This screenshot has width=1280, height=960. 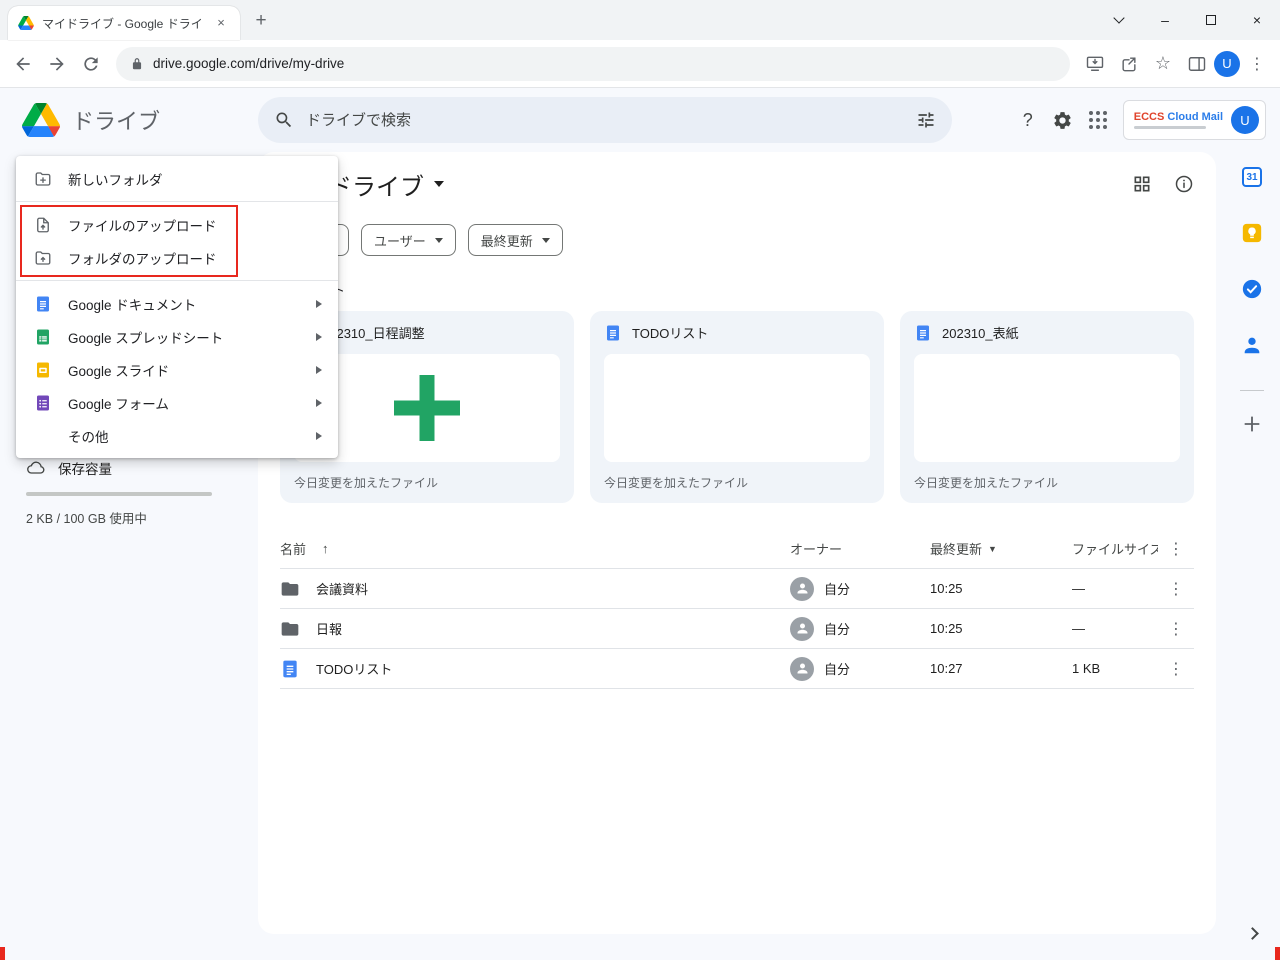 I want to click on storage-usage-text: 2 KB / 100 GB 使用中, so click(x=86, y=519).